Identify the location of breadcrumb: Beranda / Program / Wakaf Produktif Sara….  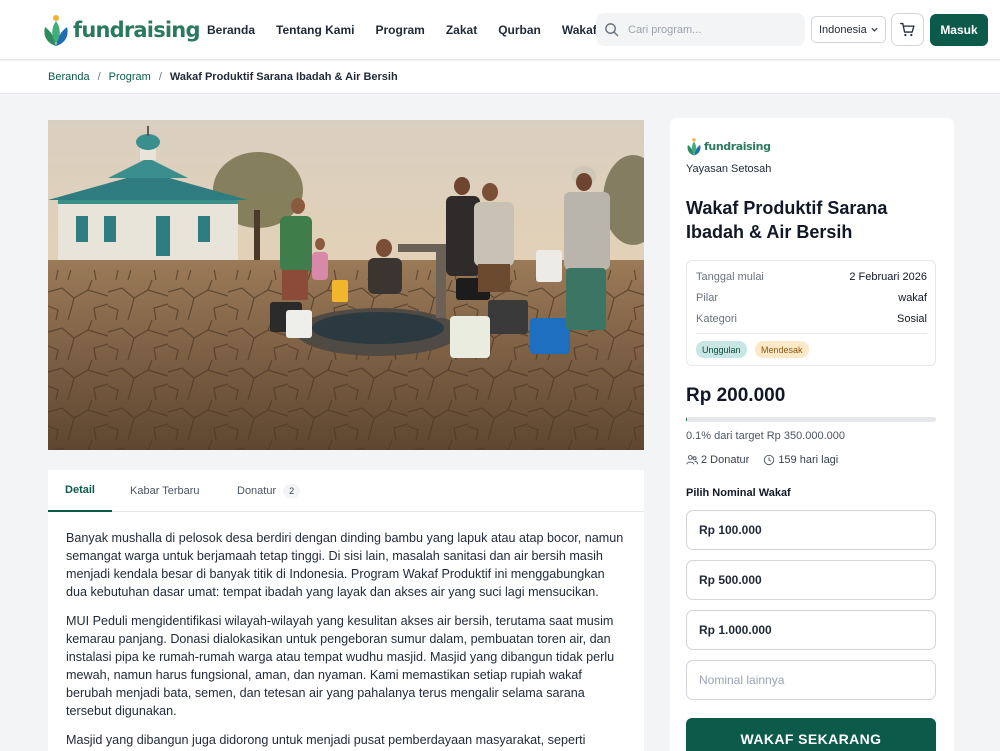
(500, 77).